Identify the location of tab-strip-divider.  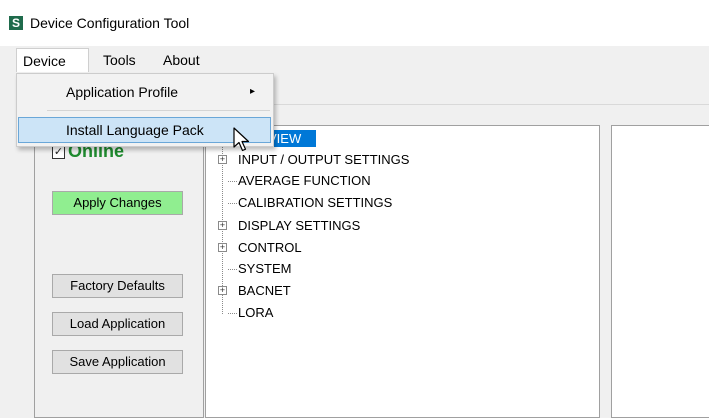
(484, 104).